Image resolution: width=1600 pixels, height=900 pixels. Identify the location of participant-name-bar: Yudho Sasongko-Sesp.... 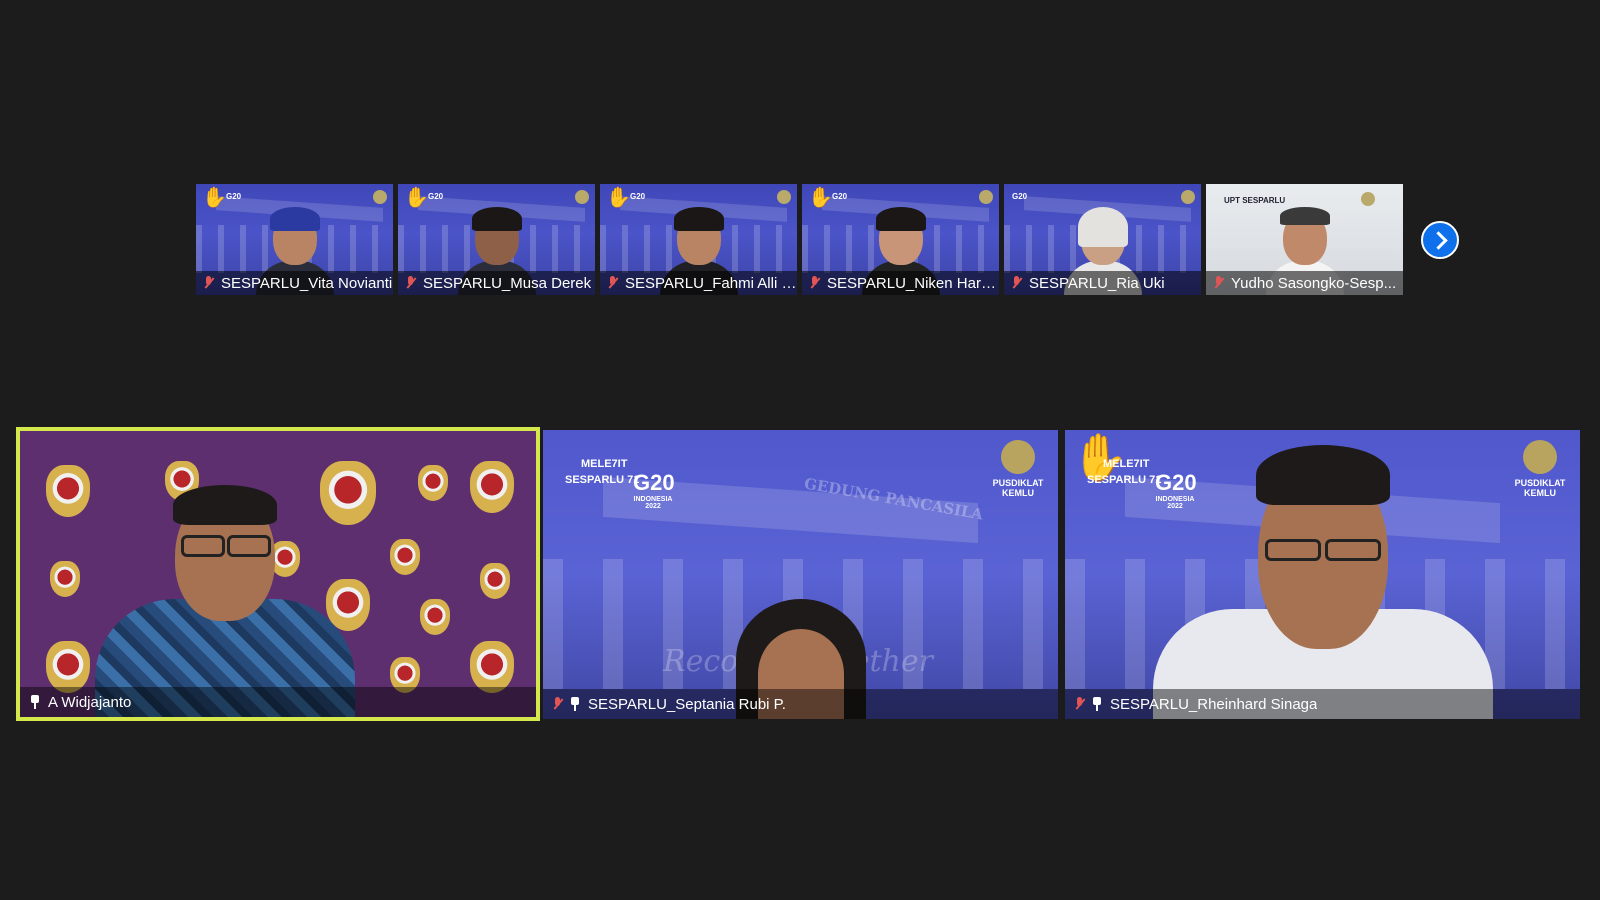
(1304, 283).